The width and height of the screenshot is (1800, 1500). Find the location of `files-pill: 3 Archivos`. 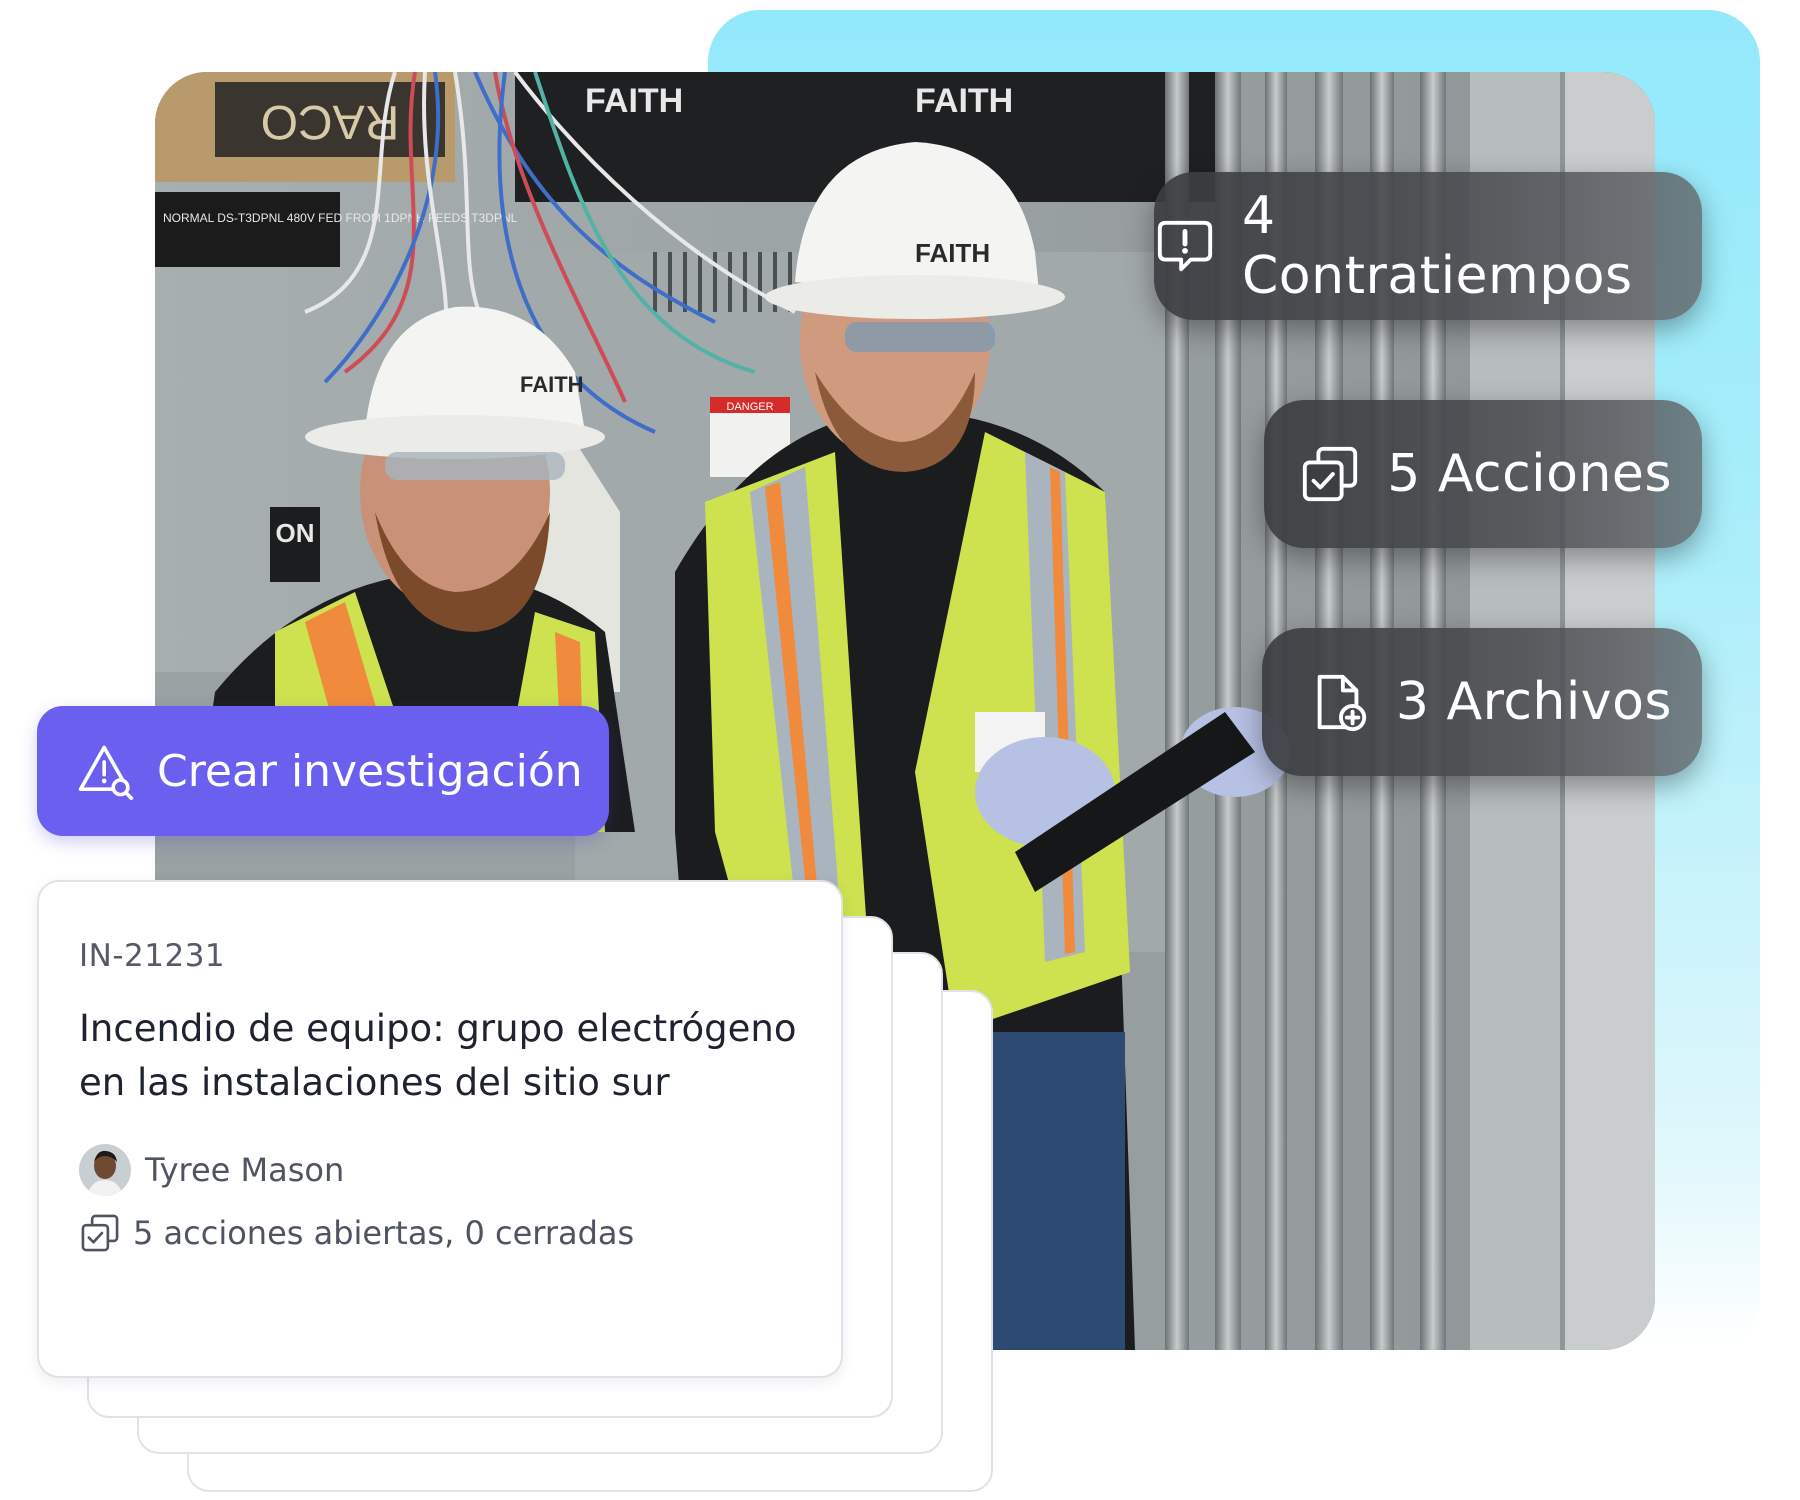

files-pill: 3 Archivos is located at coordinates (1482, 702).